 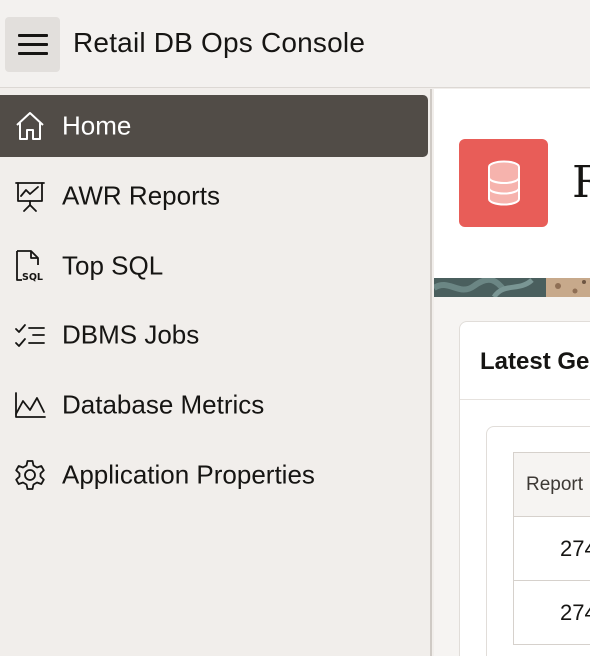 What do you see at coordinates (219, 43) in the screenshot?
I see `app-title: Retail DB Ops Console` at bounding box center [219, 43].